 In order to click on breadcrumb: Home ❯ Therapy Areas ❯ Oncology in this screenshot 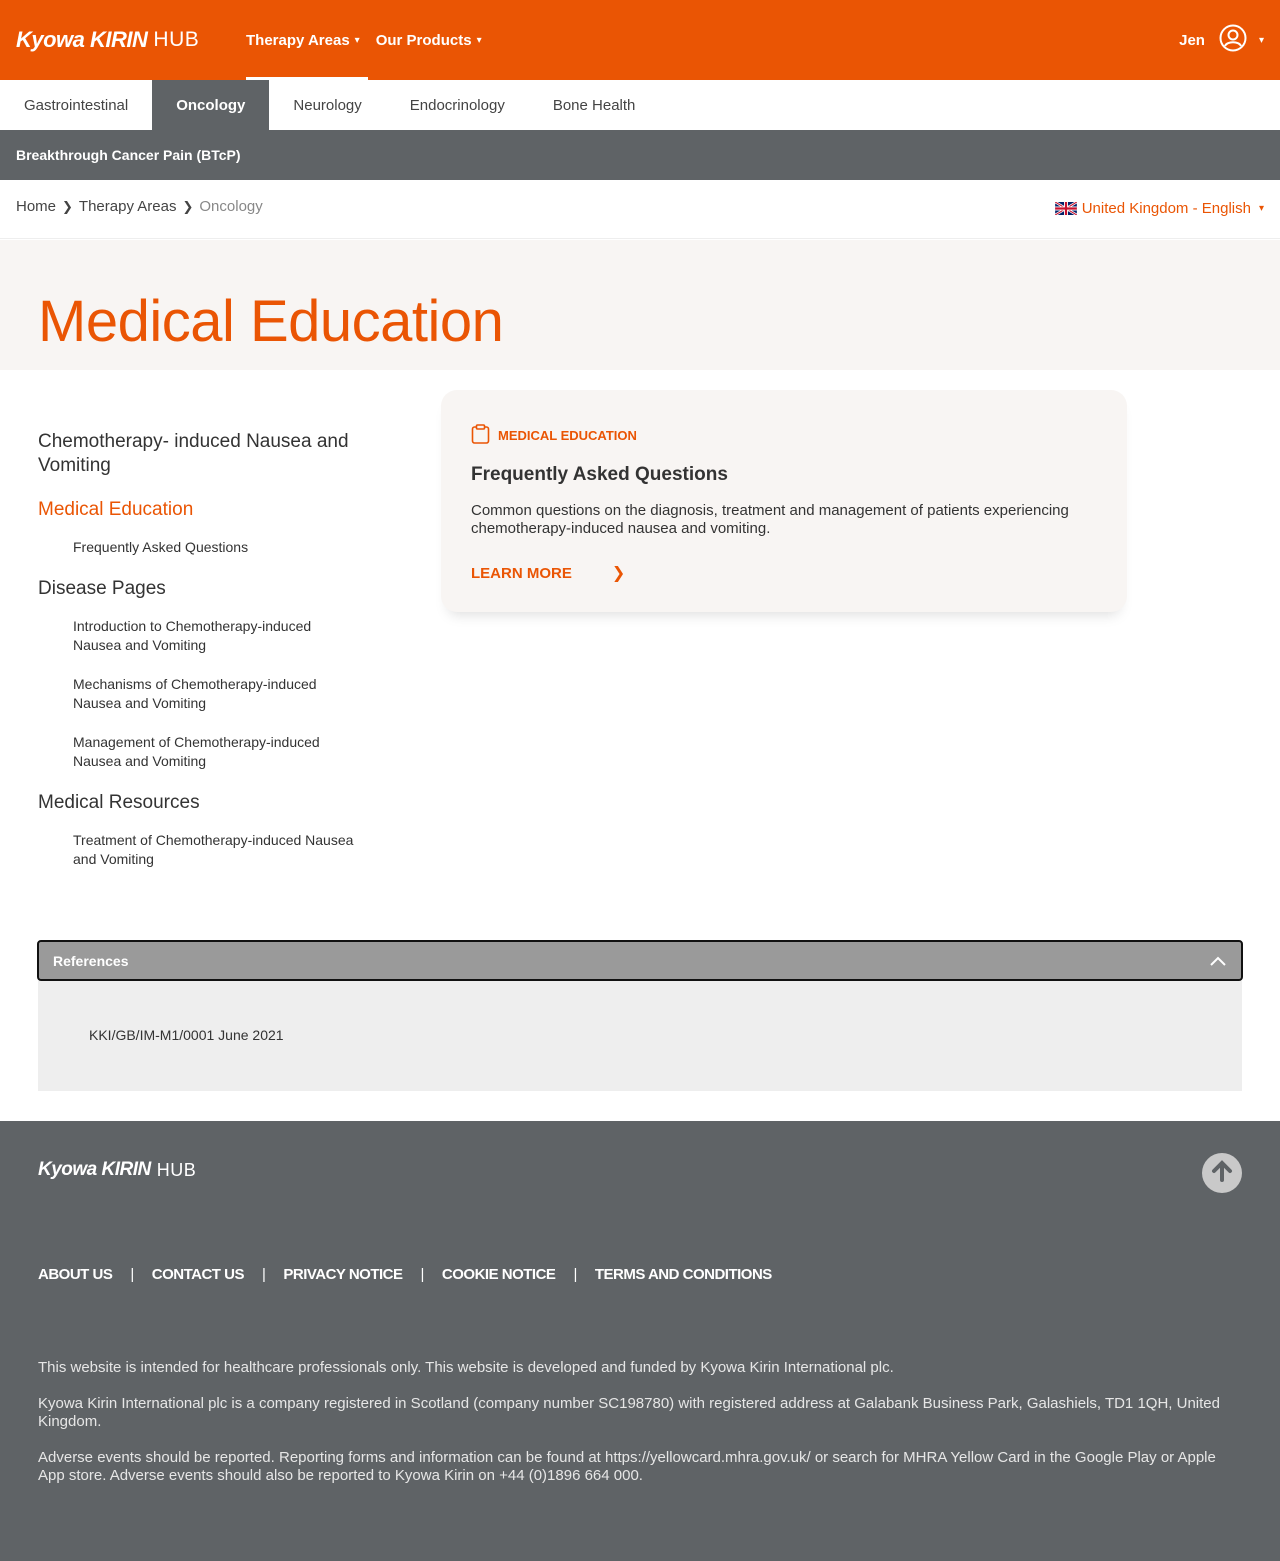, I will do `click(139, 206)`.